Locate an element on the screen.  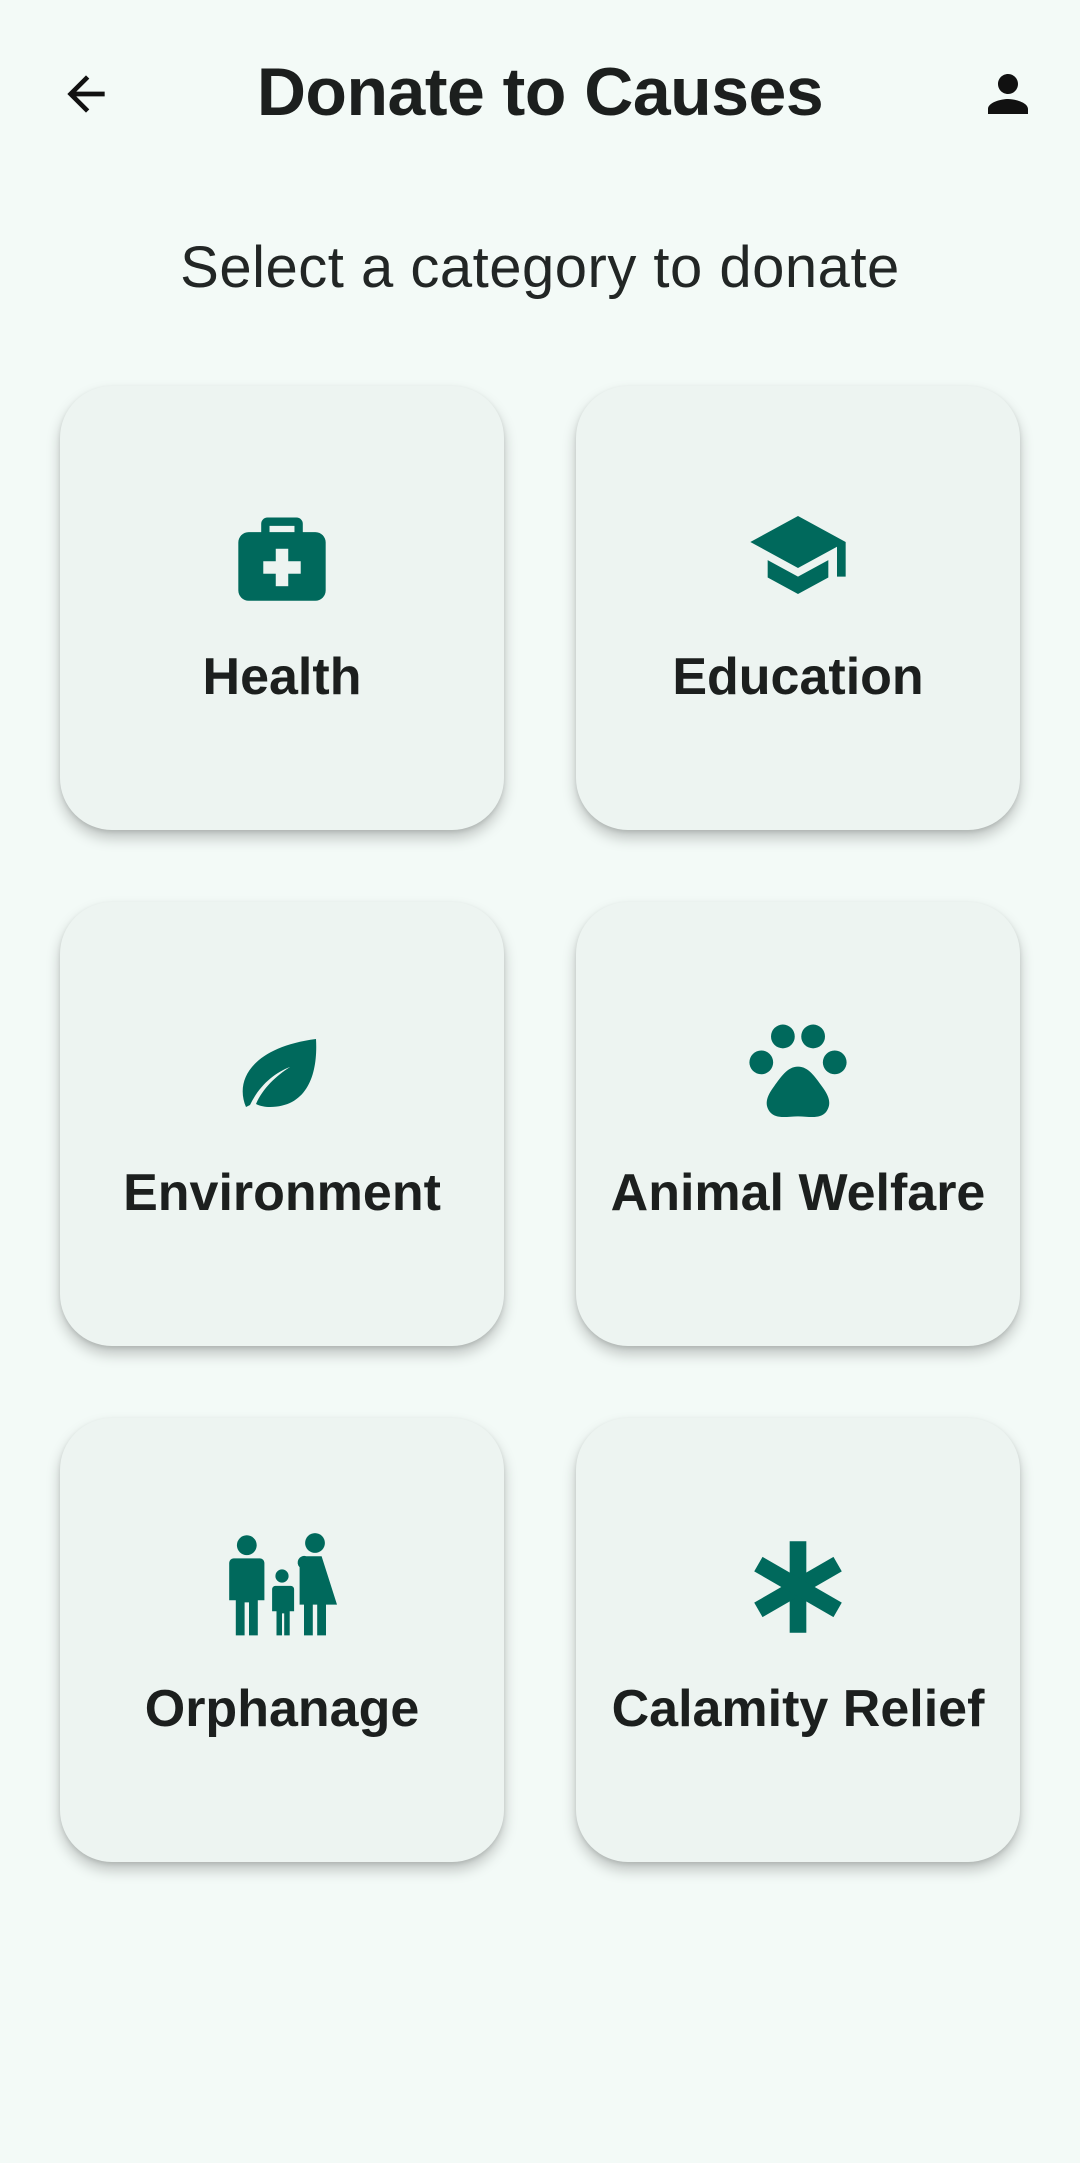
category-card-animal-welfare: Animal Welfare is located at coordinates (798, 1124).